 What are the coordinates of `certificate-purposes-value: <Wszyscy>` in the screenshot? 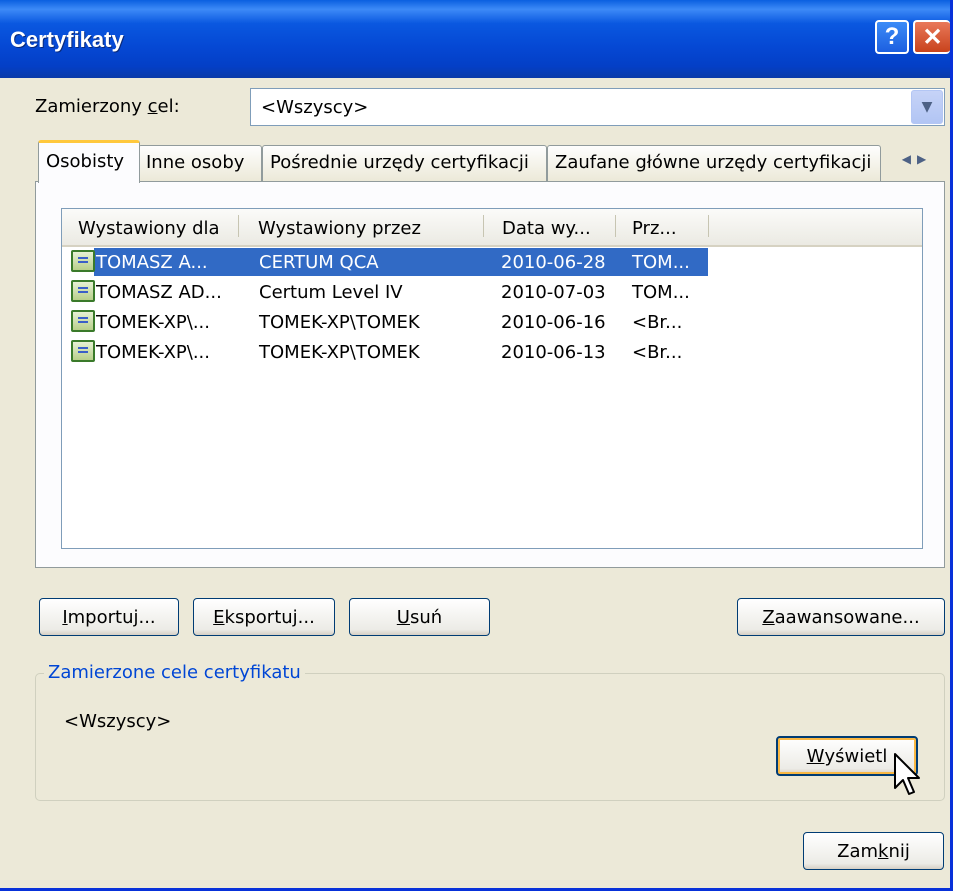 It's located at (118, 721).